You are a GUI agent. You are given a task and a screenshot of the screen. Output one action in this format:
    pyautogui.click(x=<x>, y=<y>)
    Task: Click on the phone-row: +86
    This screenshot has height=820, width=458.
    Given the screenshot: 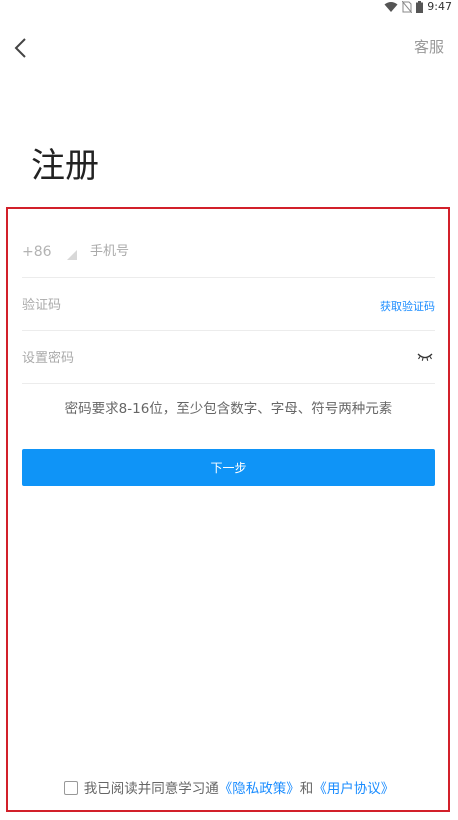 What is the action you would take?
    pyautogui.click(x=228, y=251)
    